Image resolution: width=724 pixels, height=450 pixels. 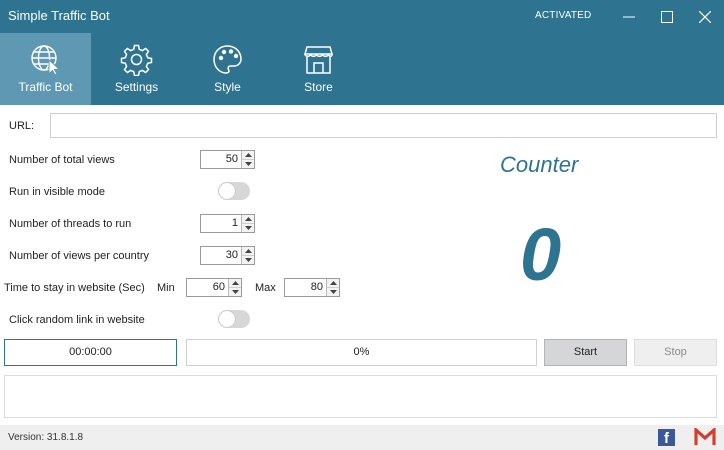 I want to click on close-button, so click(x=704, y=16).